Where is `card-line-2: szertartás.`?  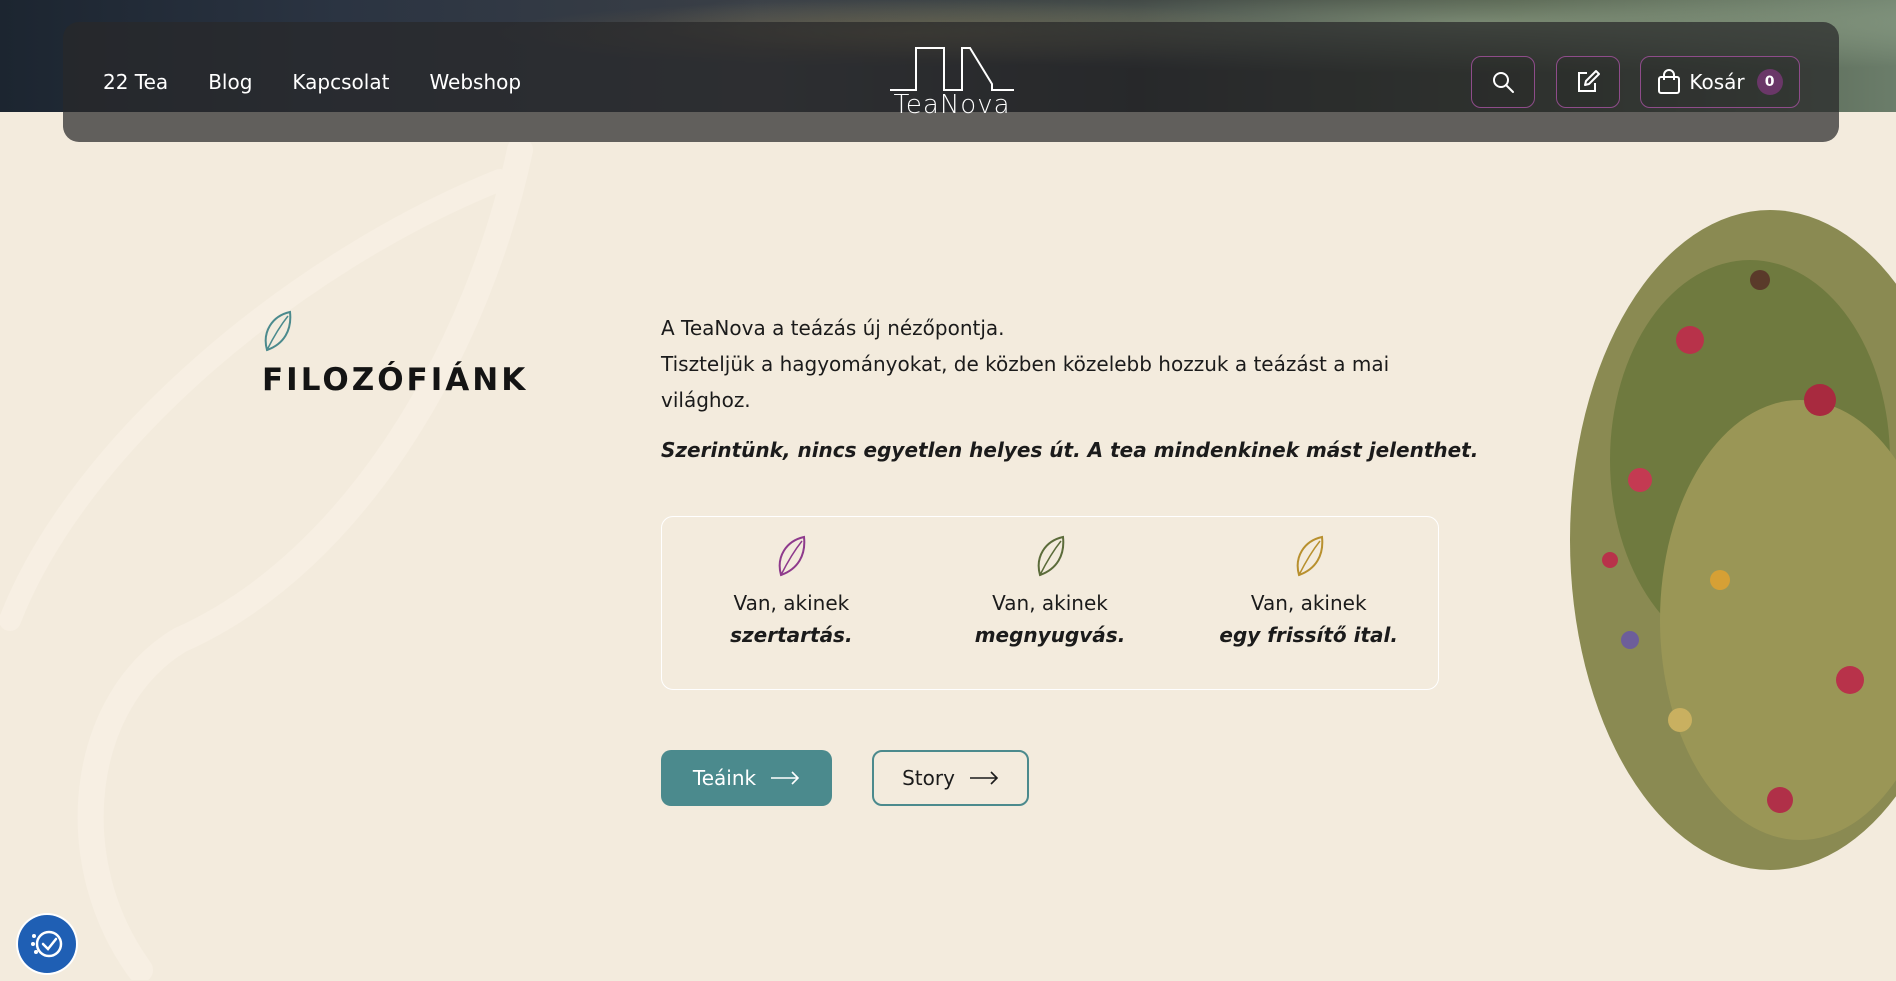
card-line-2: szertartás. is located at coordinates (791, 635).